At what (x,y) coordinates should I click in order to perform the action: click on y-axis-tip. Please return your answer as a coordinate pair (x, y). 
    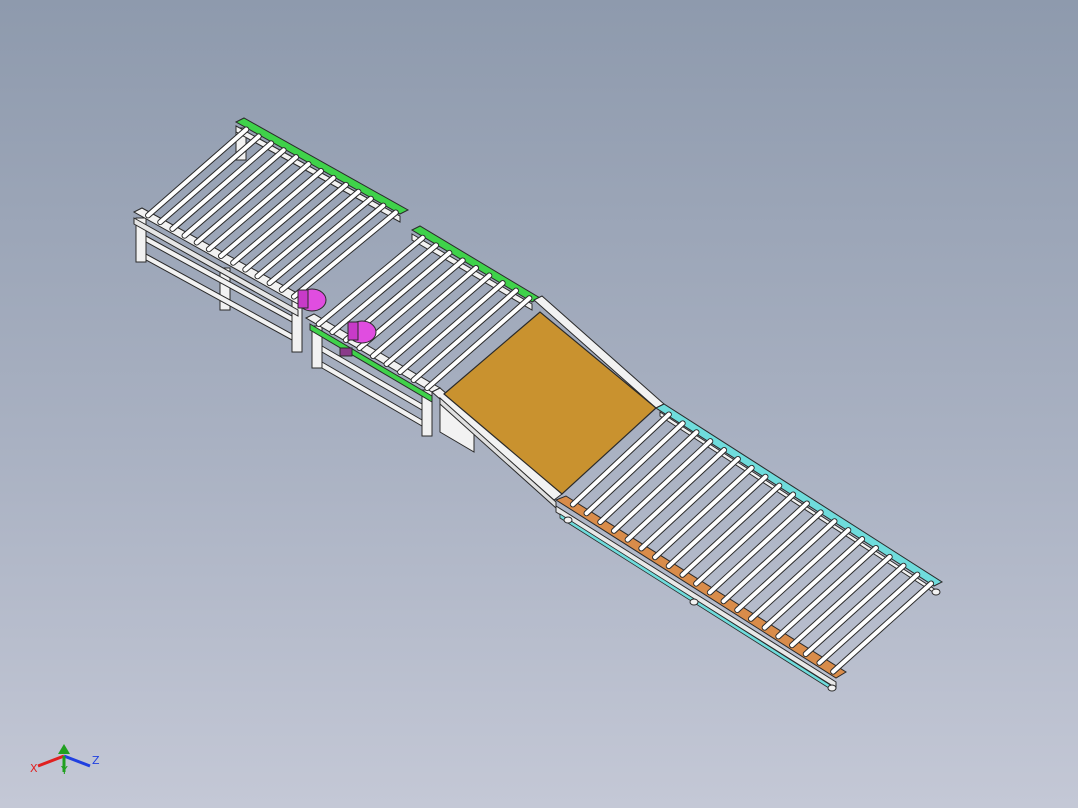
    Looking at the image, I should click on (64, 749).